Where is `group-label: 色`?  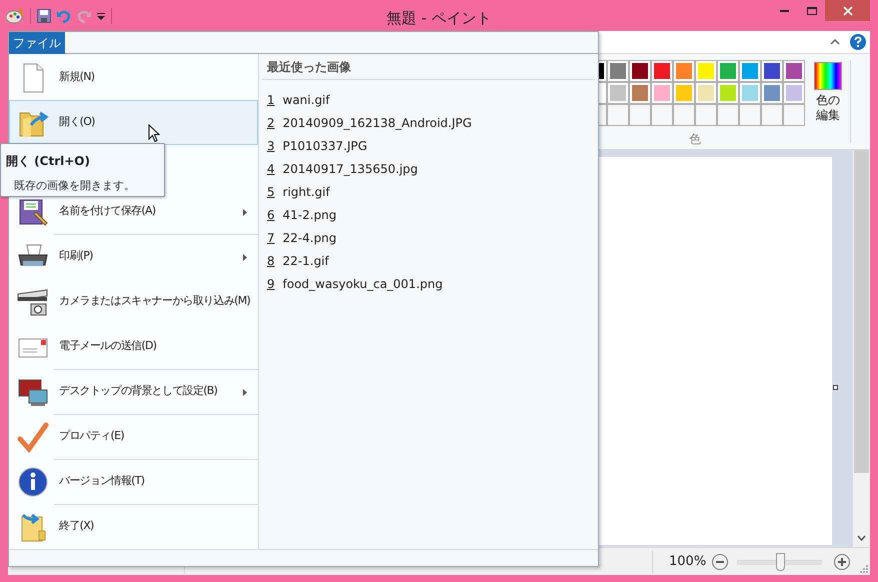
group-label: 色 is located at coordinates (695, 139).